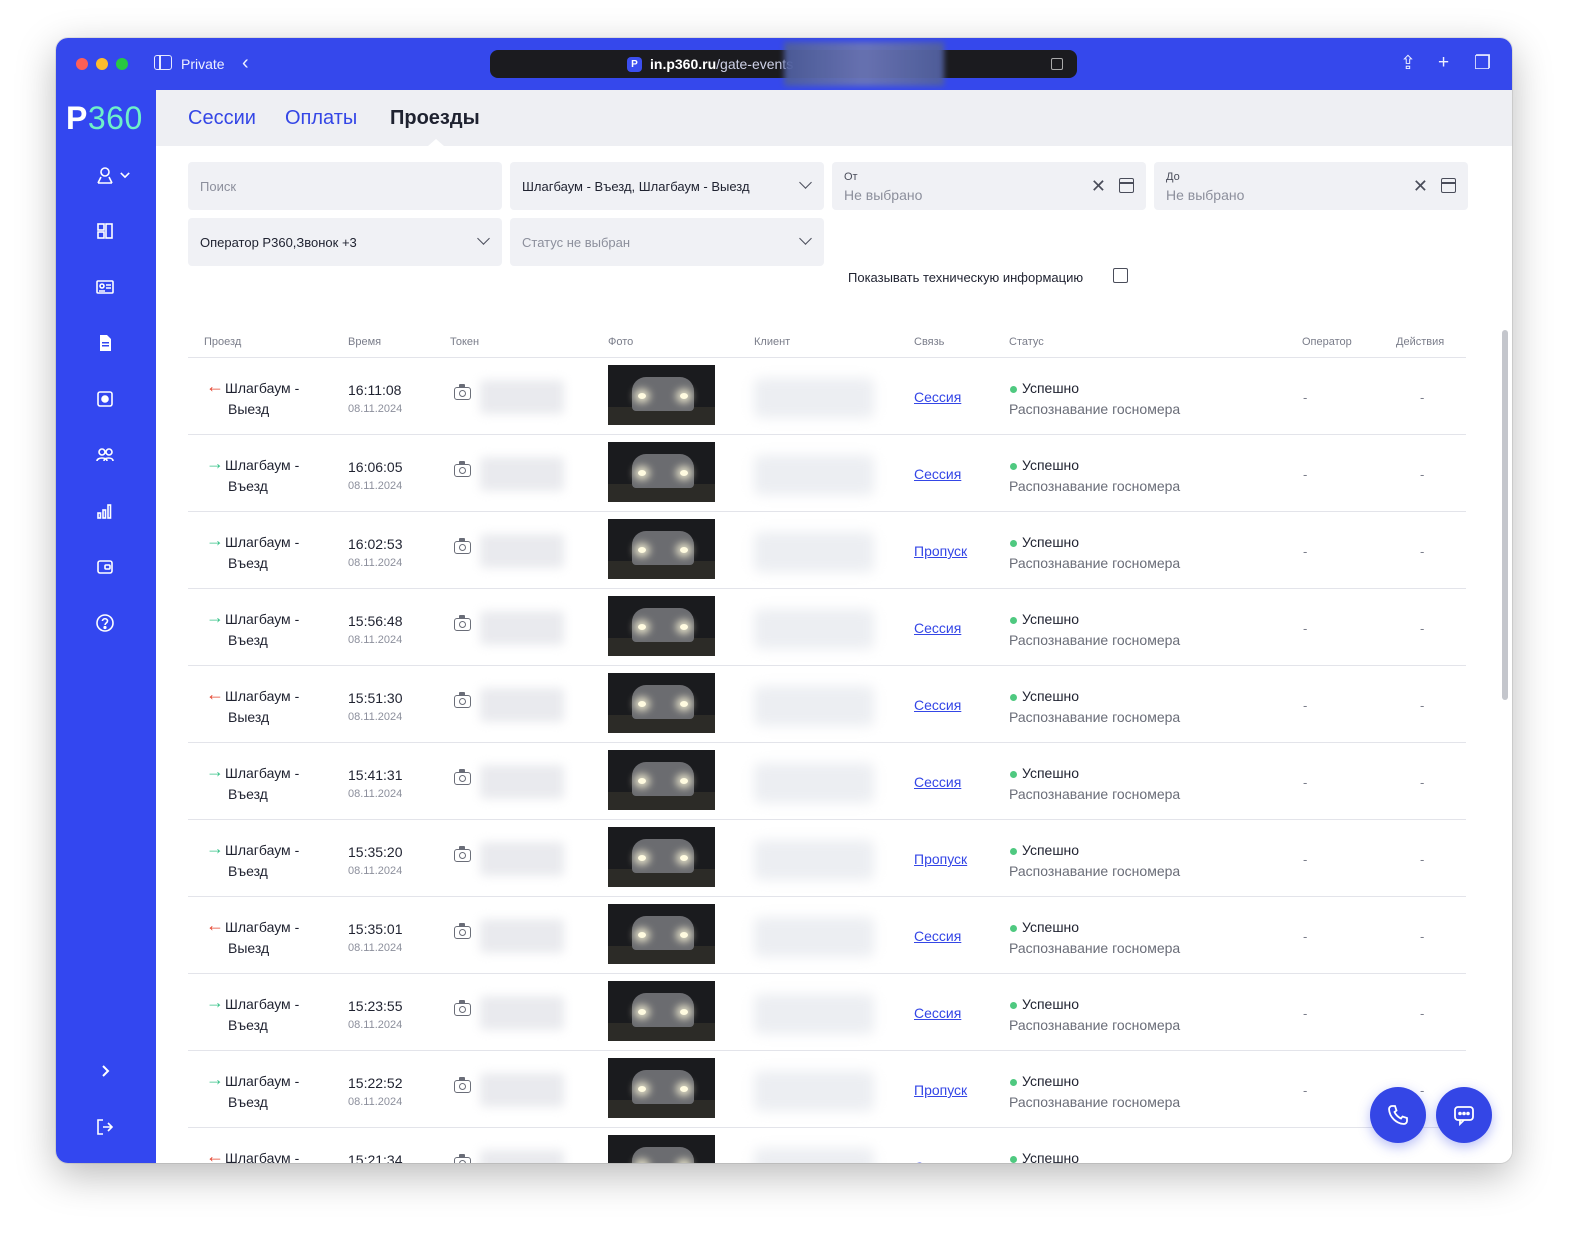  What do you see at coordinates (375, 409) in the screenshot?
I see `event-date: 08.11.2024` at bounding box center [375, 409].